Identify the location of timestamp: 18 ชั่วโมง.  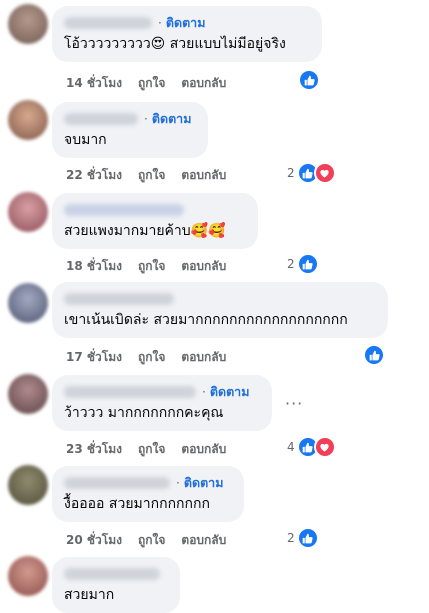
(94, 266).